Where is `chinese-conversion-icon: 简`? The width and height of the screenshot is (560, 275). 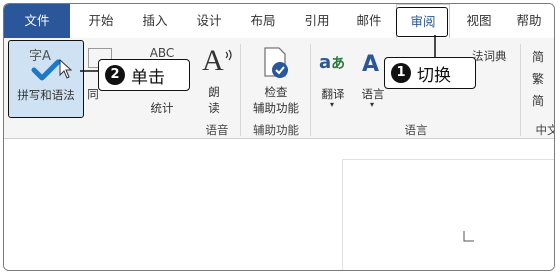 chinese-conversion-icon: 简 is located at coordinates (538, 100).